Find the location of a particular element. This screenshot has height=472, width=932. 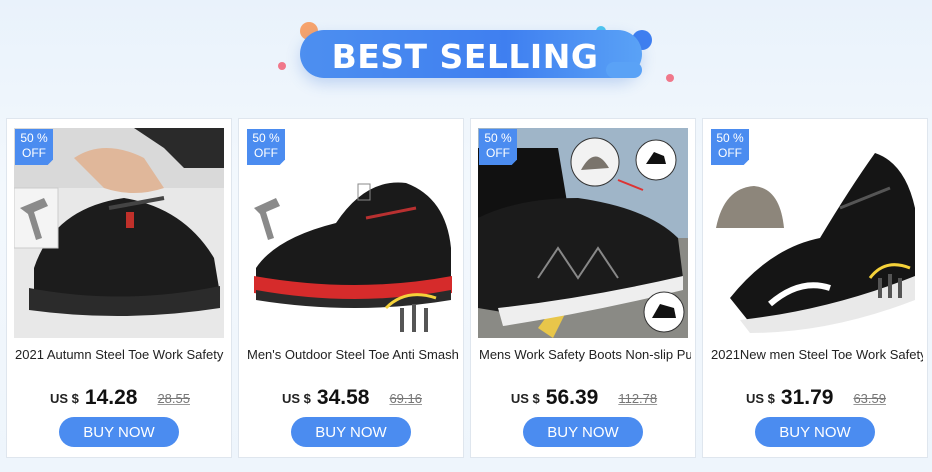

original-price: 28.55 is located at coordinates (173, 398).